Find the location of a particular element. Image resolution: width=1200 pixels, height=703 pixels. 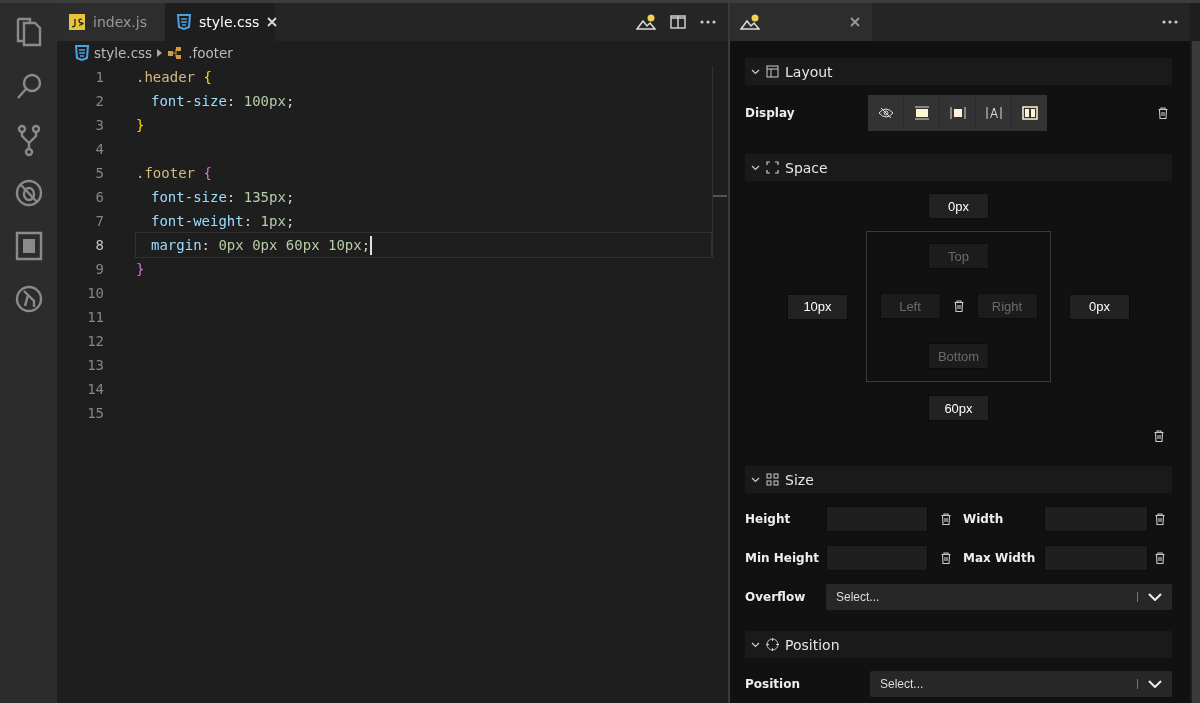

layout-icon is located at coordinates (772, 71).